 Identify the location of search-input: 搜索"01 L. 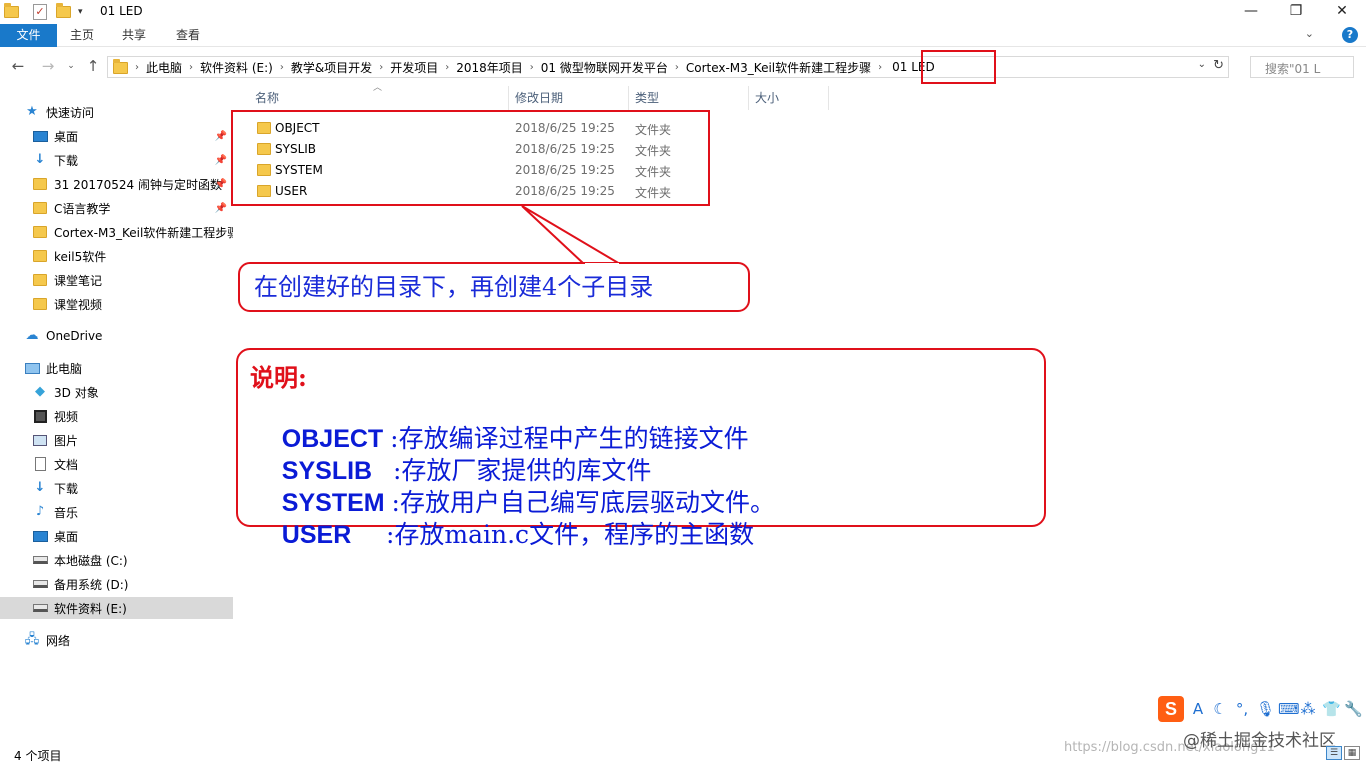
(1302, 67).